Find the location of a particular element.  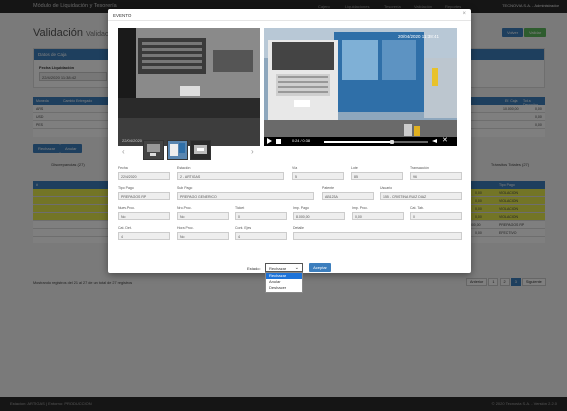

detalle-label: Detalle is located at coordinates (298, 228).